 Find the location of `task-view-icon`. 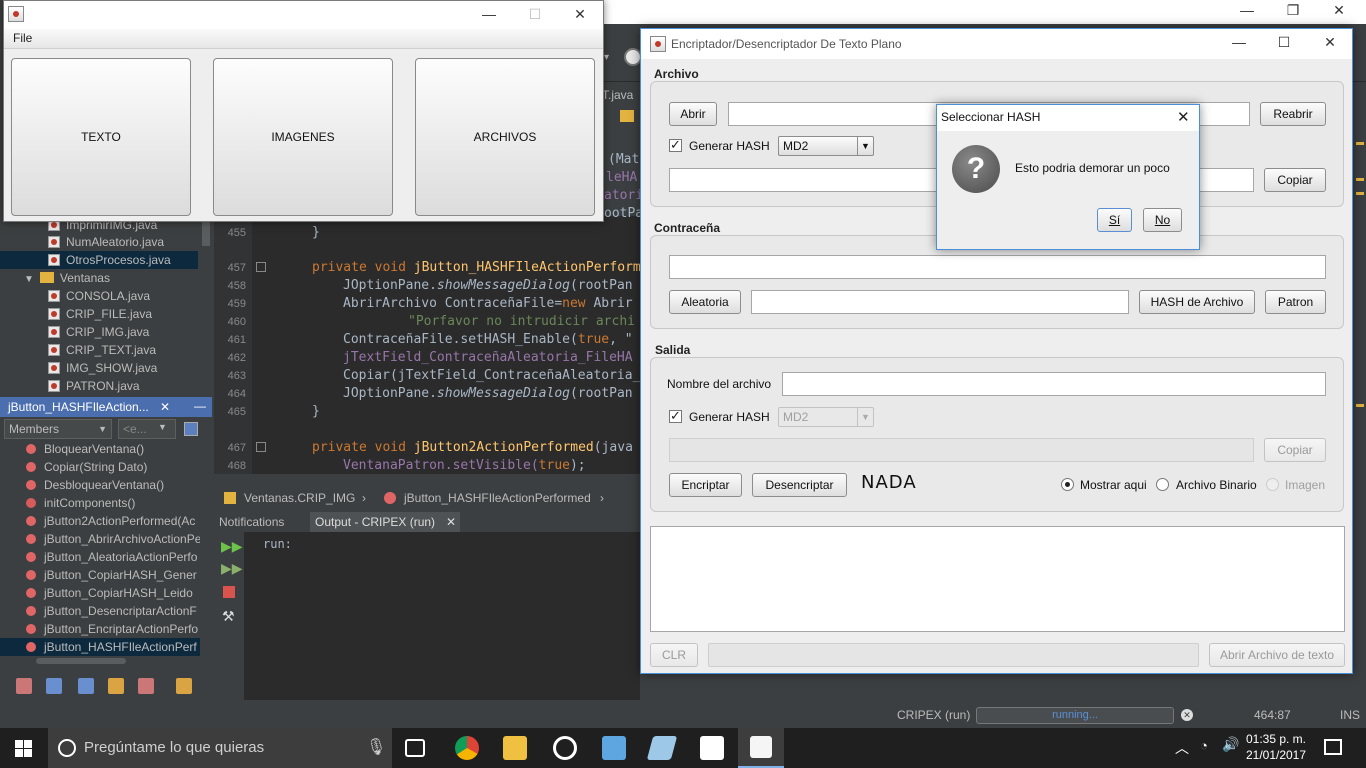

task-view-icon is located at coordinates (415, 748).